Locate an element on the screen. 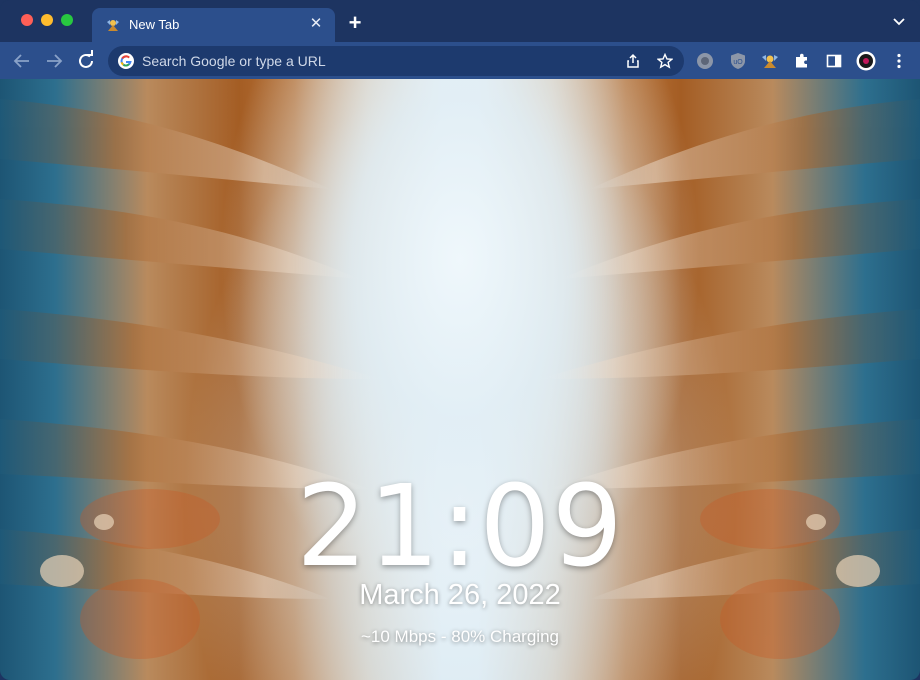 The image size is (920, 680). close-window-button is located at coordinates (27, 20).